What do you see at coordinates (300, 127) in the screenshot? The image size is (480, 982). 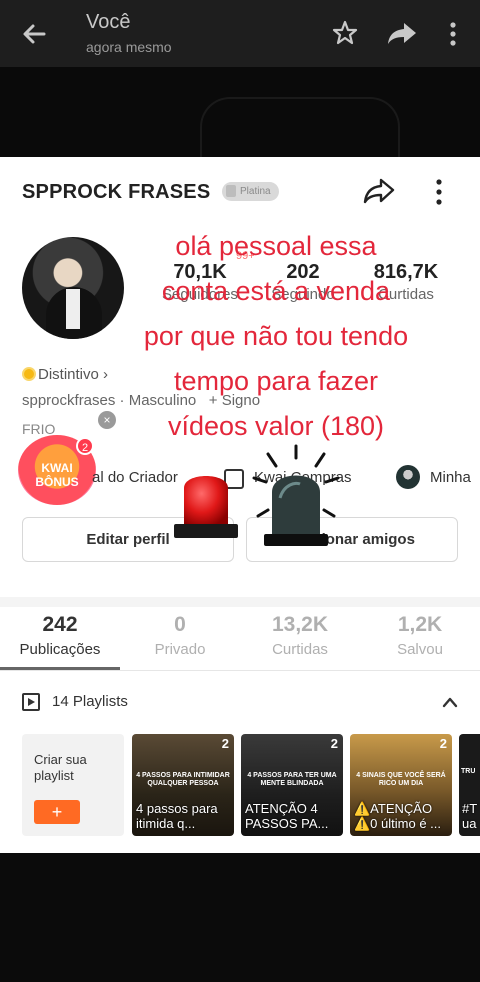 I see `background-shape` at bounding box center [300, 127].